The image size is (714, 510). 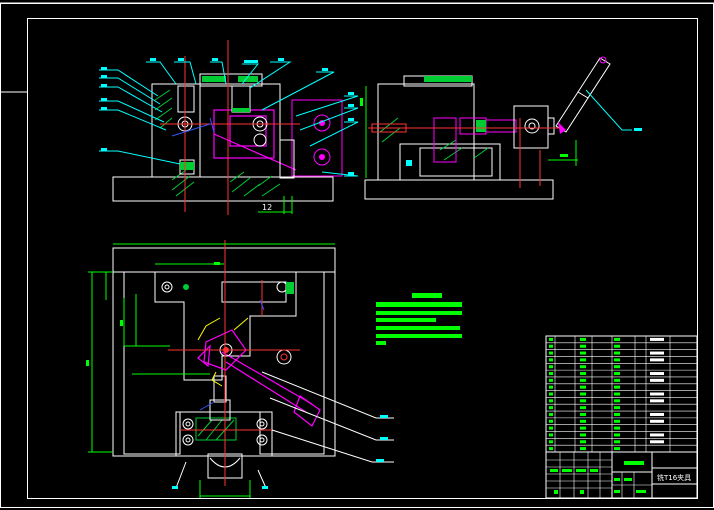 What do you see at coordinates (223, 189) in the screenshot?
I see `front-base-plate` at bounding box center [223, 189].